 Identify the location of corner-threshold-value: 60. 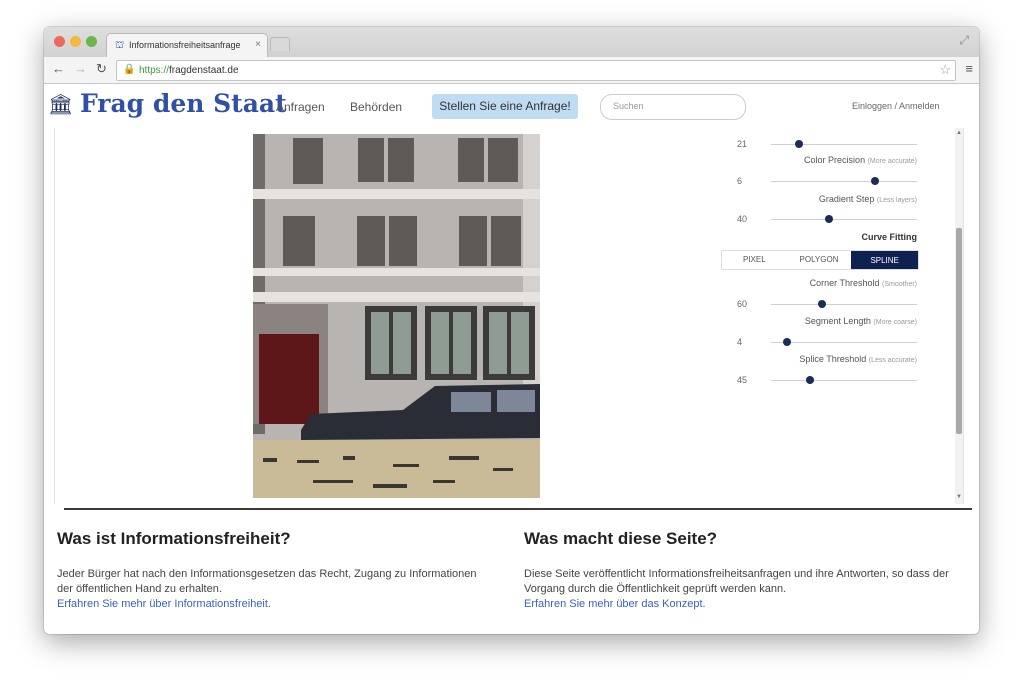
(742, 304).